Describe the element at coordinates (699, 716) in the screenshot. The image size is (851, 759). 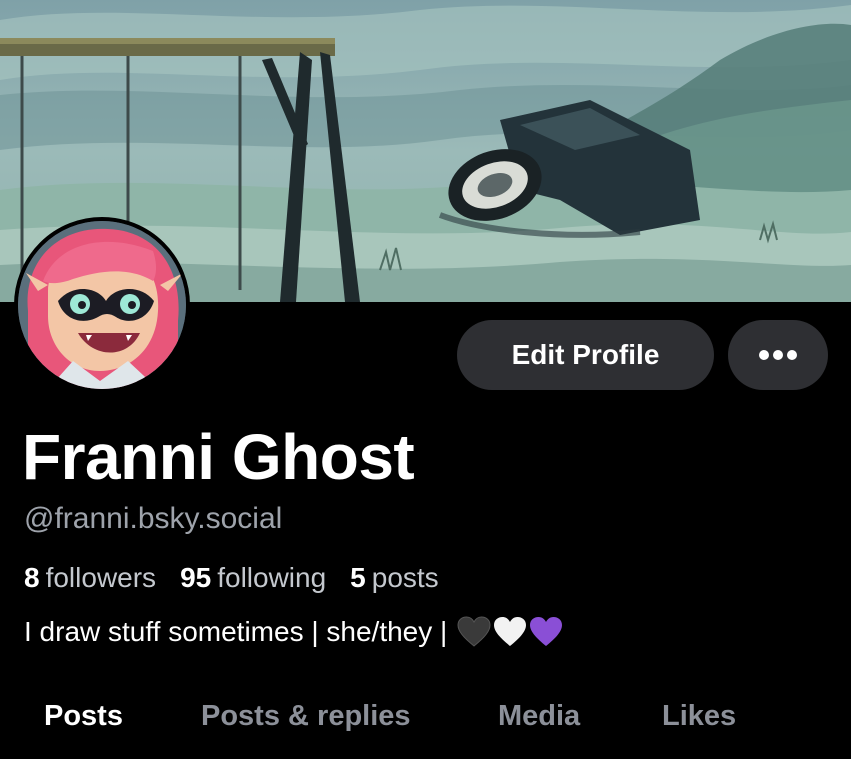
I see `tab-likes: Likes` at that location.